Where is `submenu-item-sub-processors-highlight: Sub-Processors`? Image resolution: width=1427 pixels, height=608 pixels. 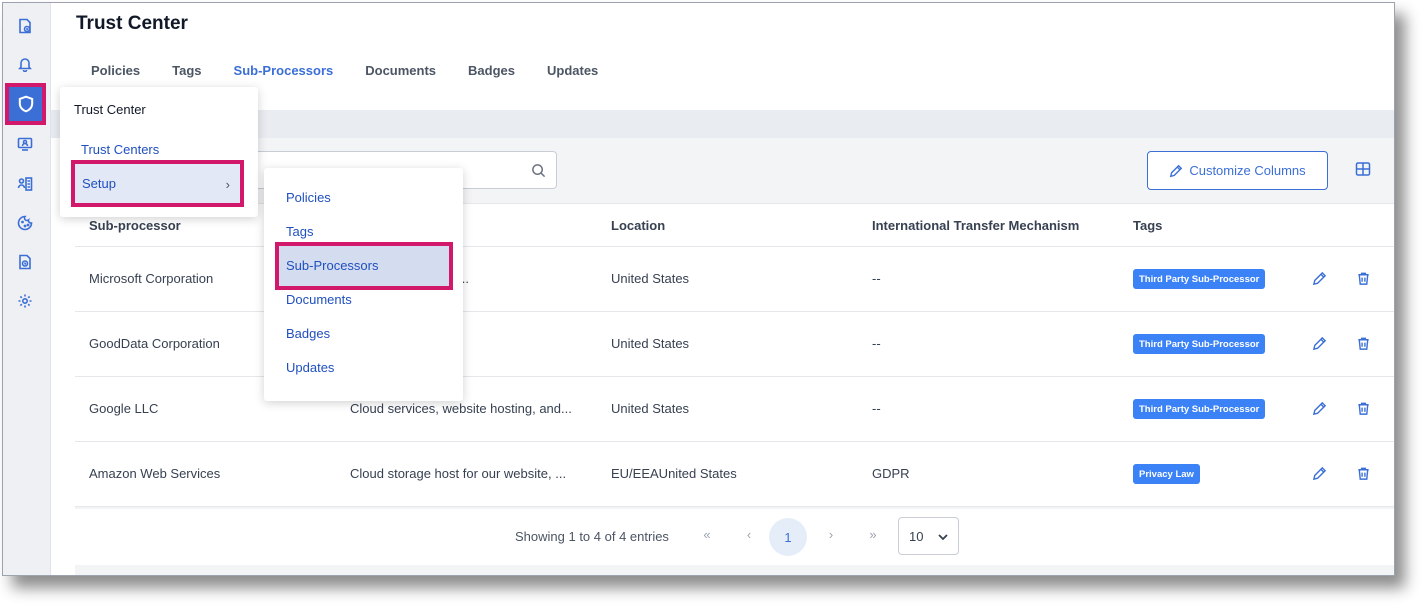 submenu-item-sub-processors-highlight: Sub-Processors is located at coordinates (364, 266).